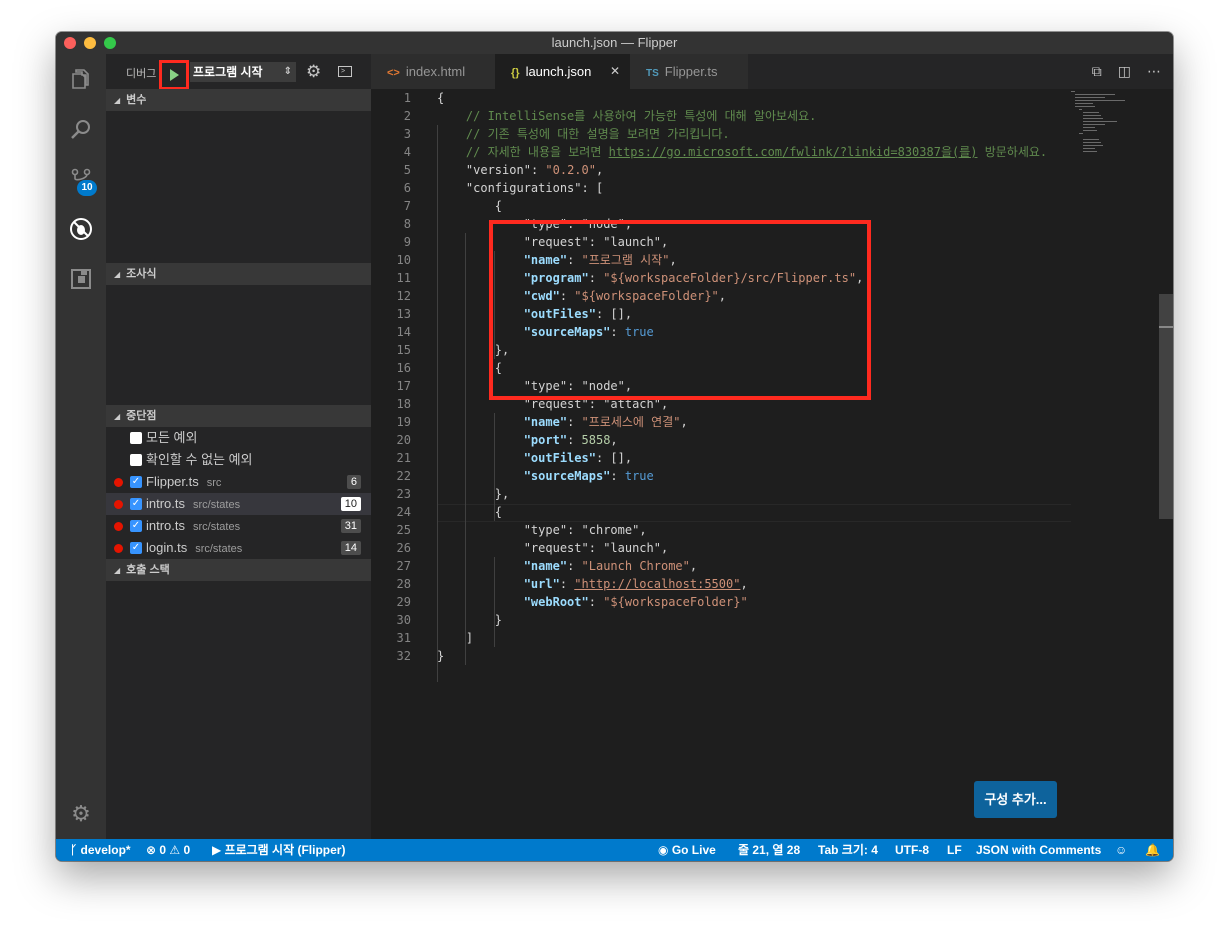 The image size is (1229, 941). I want to click on line-number: 12, so click(403, 296).